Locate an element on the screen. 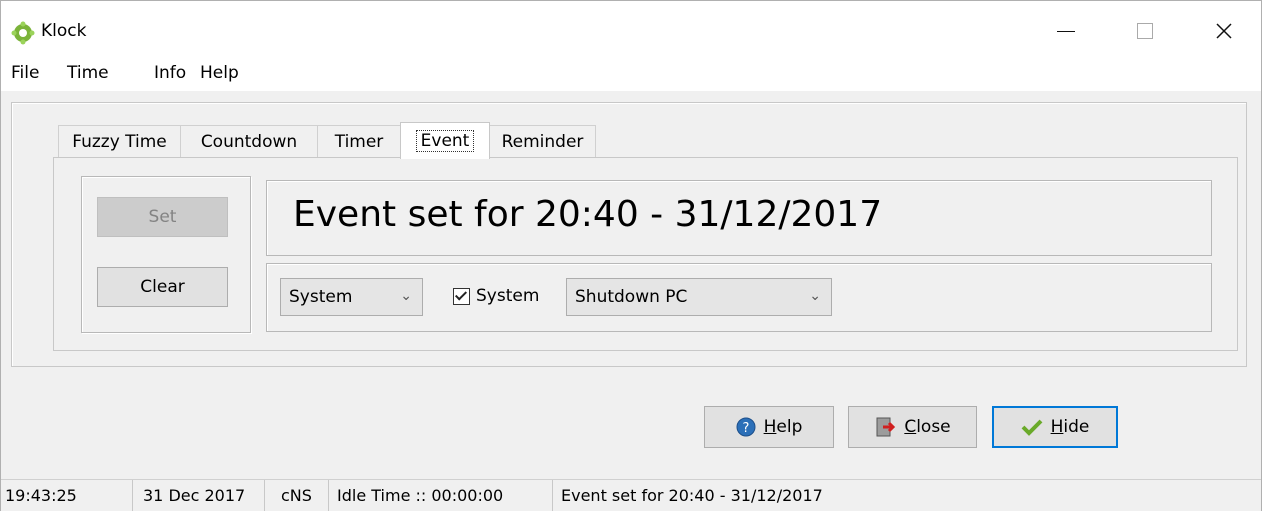 This screenshot has height=511, width=1262. help-button: ? Help is located at coordinates (769, 427).